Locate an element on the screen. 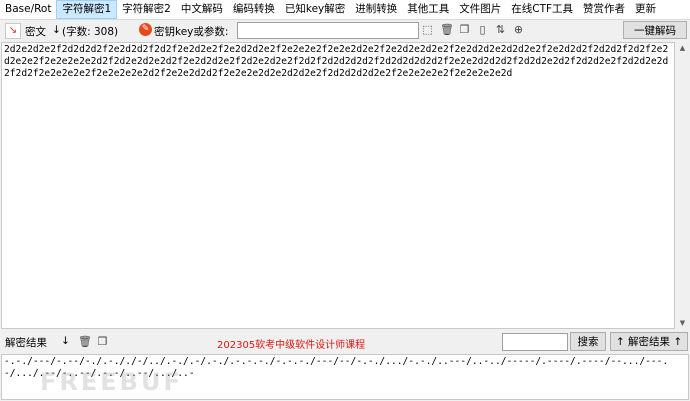 The width and height of the screenshot is (690, 401). paste-icon: ▯ is located at coordinates (482, 30).